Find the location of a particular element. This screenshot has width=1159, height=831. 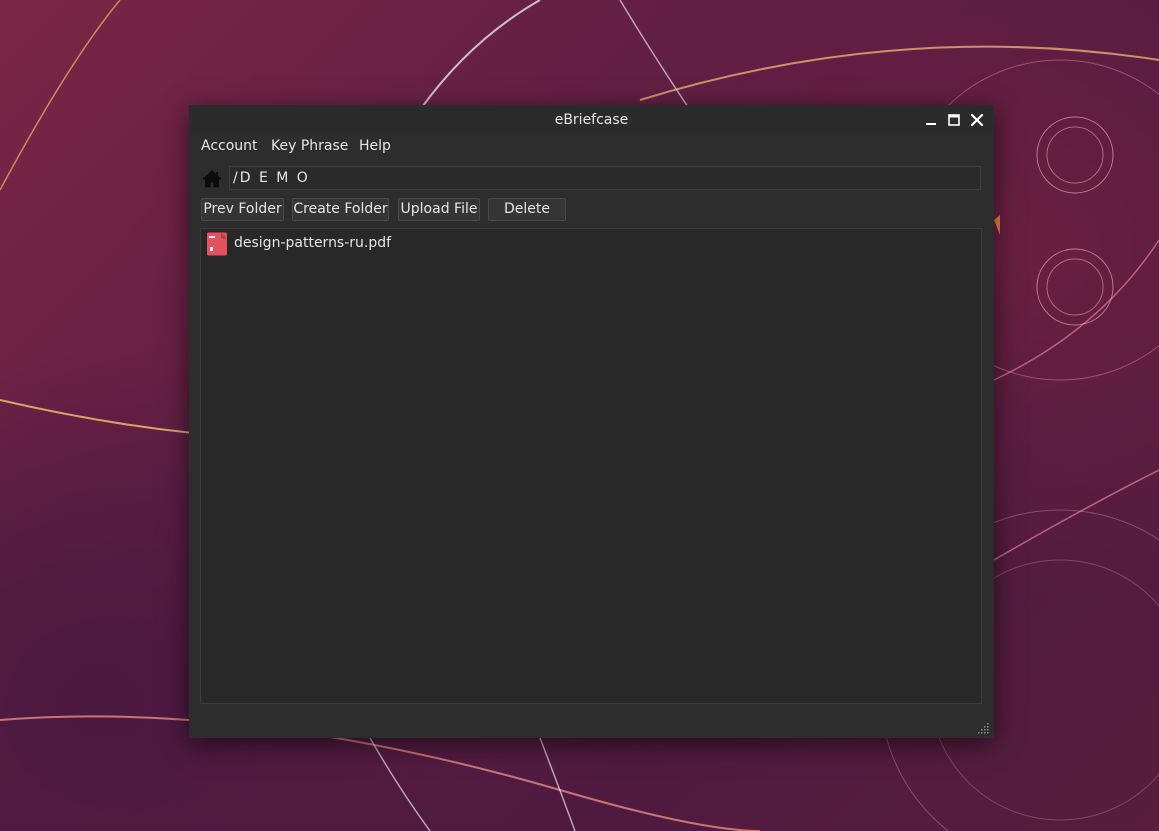

create-folder-button: Create Folder is located at coordinates (340, 209).